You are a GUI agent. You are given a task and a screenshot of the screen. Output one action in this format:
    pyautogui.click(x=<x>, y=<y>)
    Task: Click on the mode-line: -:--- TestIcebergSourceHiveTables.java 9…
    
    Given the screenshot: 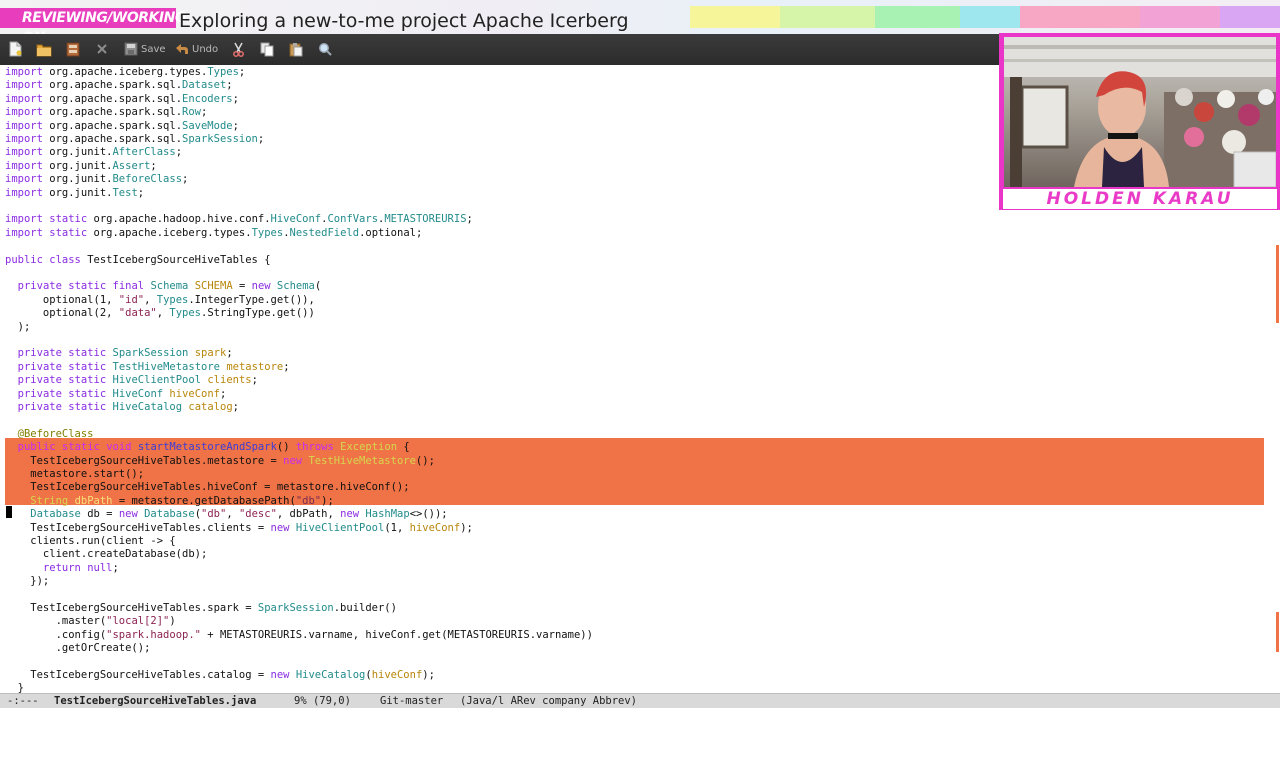 What is the action you would take?
    pyautogui.click(x=640, y=700)
    